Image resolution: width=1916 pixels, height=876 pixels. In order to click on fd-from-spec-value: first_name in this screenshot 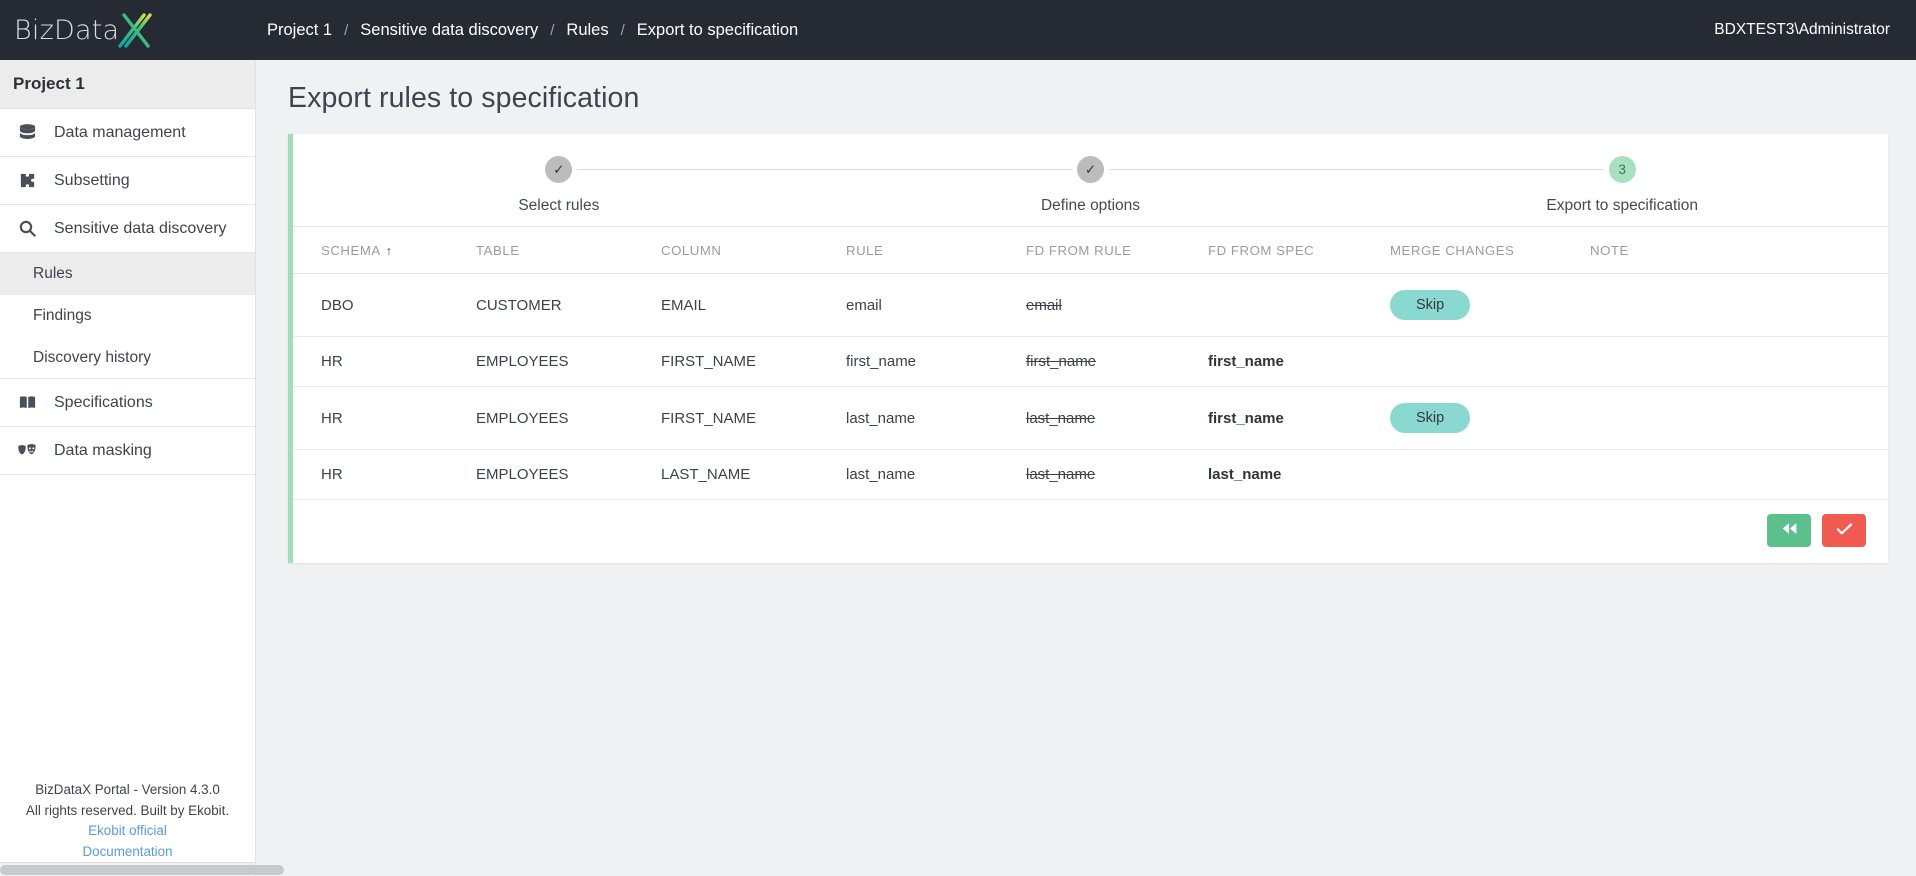, I will do `click(1246, 418)`.